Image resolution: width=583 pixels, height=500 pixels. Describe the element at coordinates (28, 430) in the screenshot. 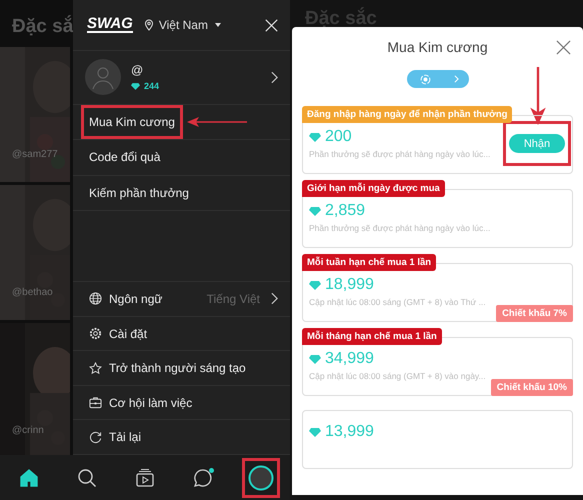

I see `username: @crinn` at that location.